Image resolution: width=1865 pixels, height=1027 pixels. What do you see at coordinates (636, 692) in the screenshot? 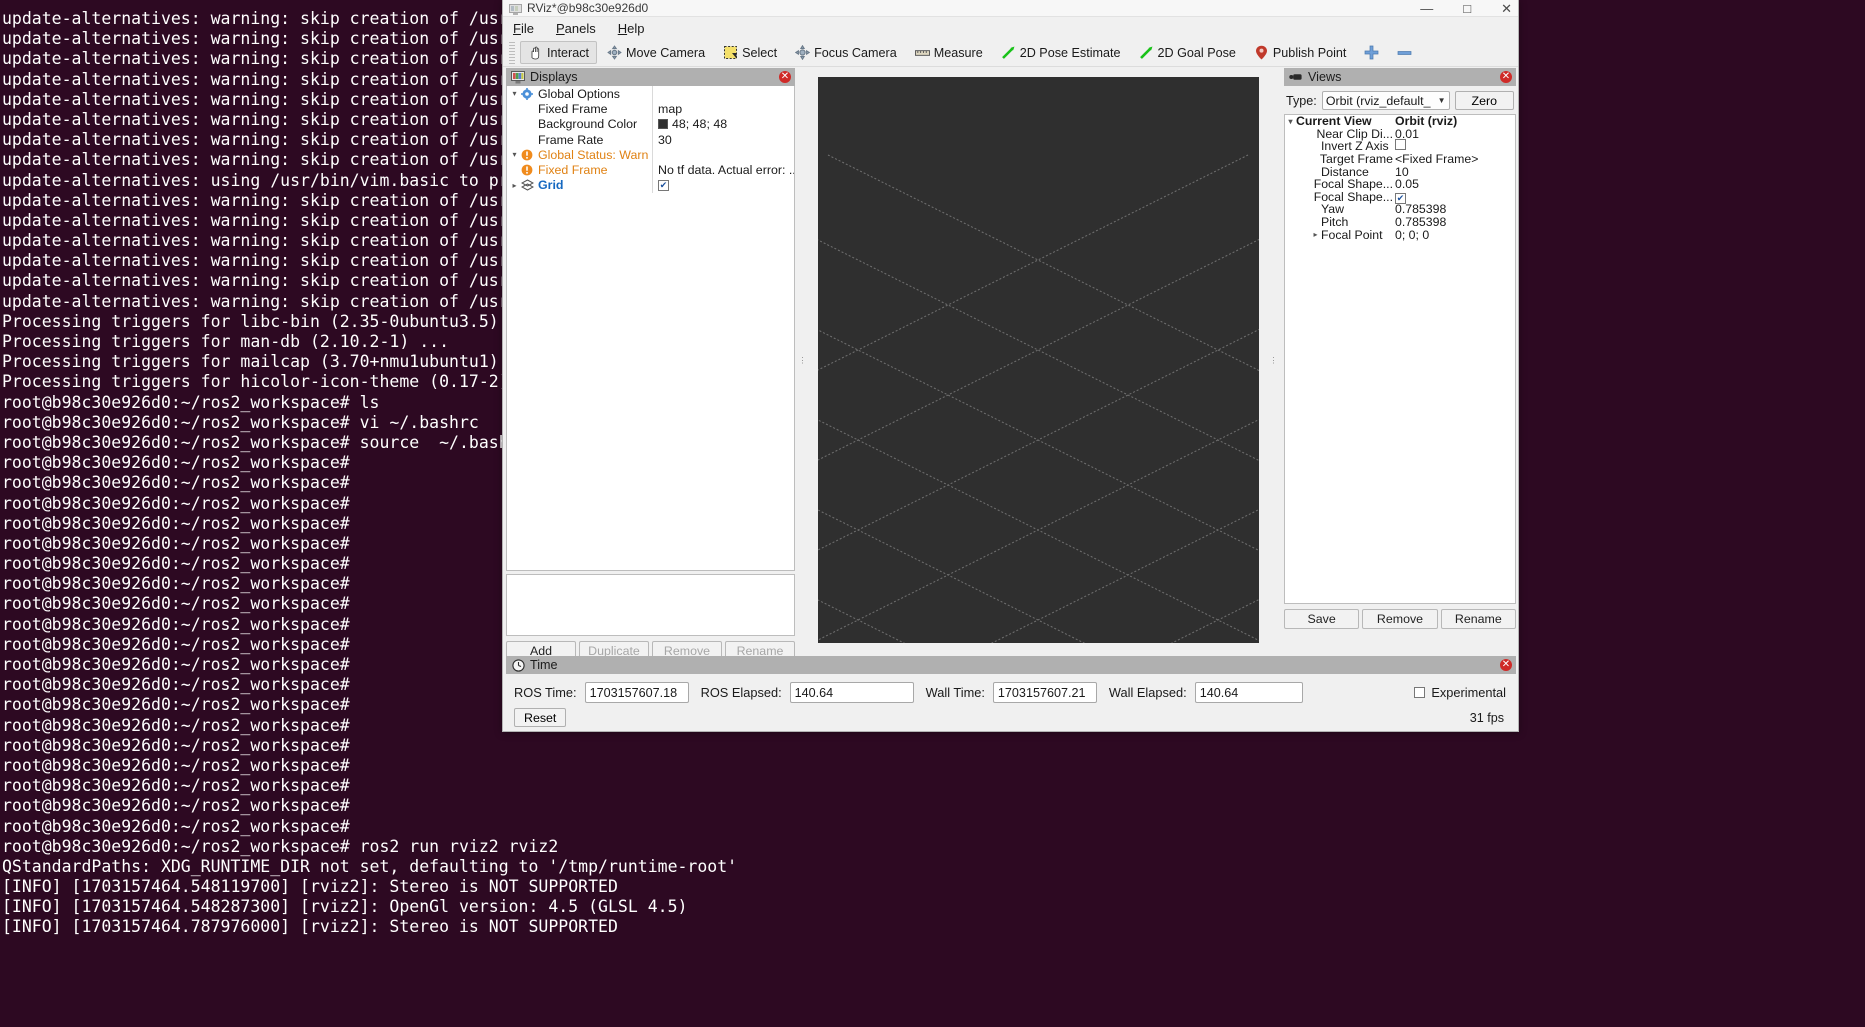
I see `ros-time-input: 1703157607.18` at bounding box center [636, 692].